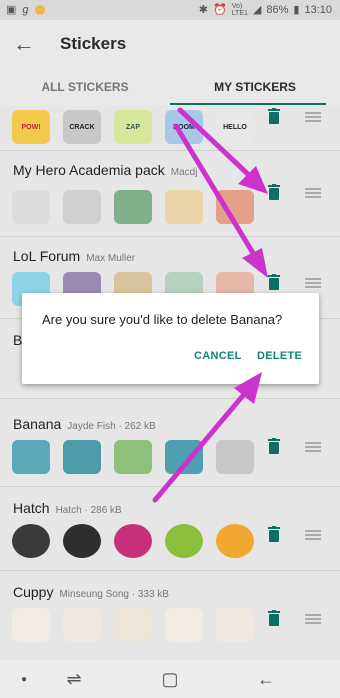 This screenshot has height=698, width=340. I want to click on arrow-left-icon: ←, so click(24, 44).